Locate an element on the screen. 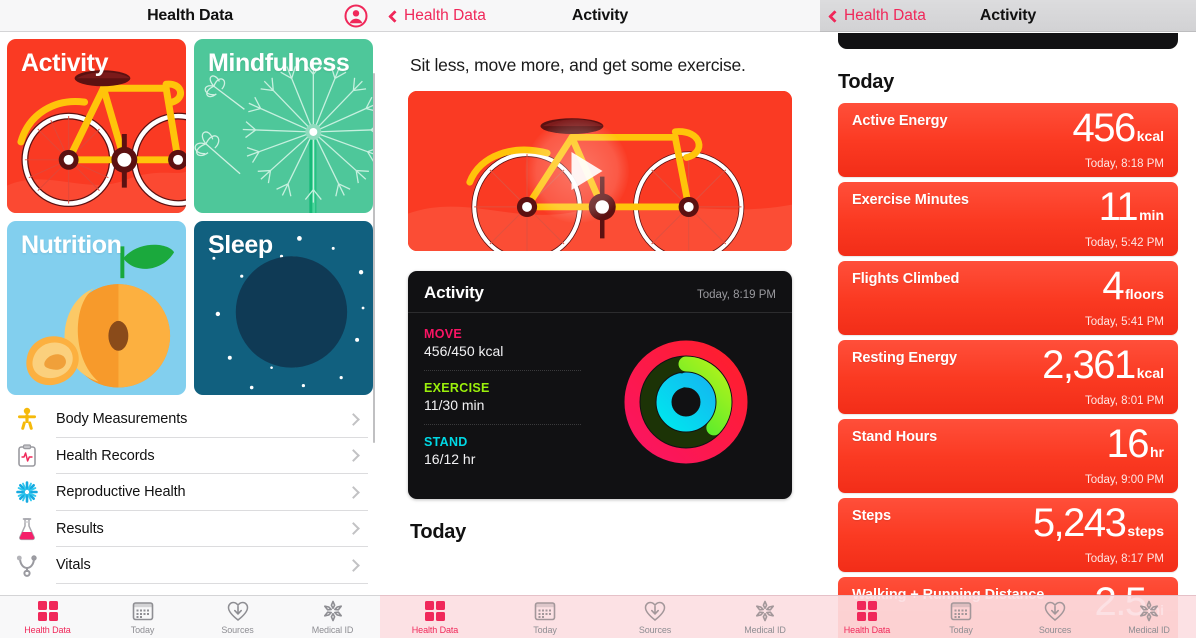 The width and height of the screenshot is (1196, 638). page-title: Activity is located at coordinates (600, 15).